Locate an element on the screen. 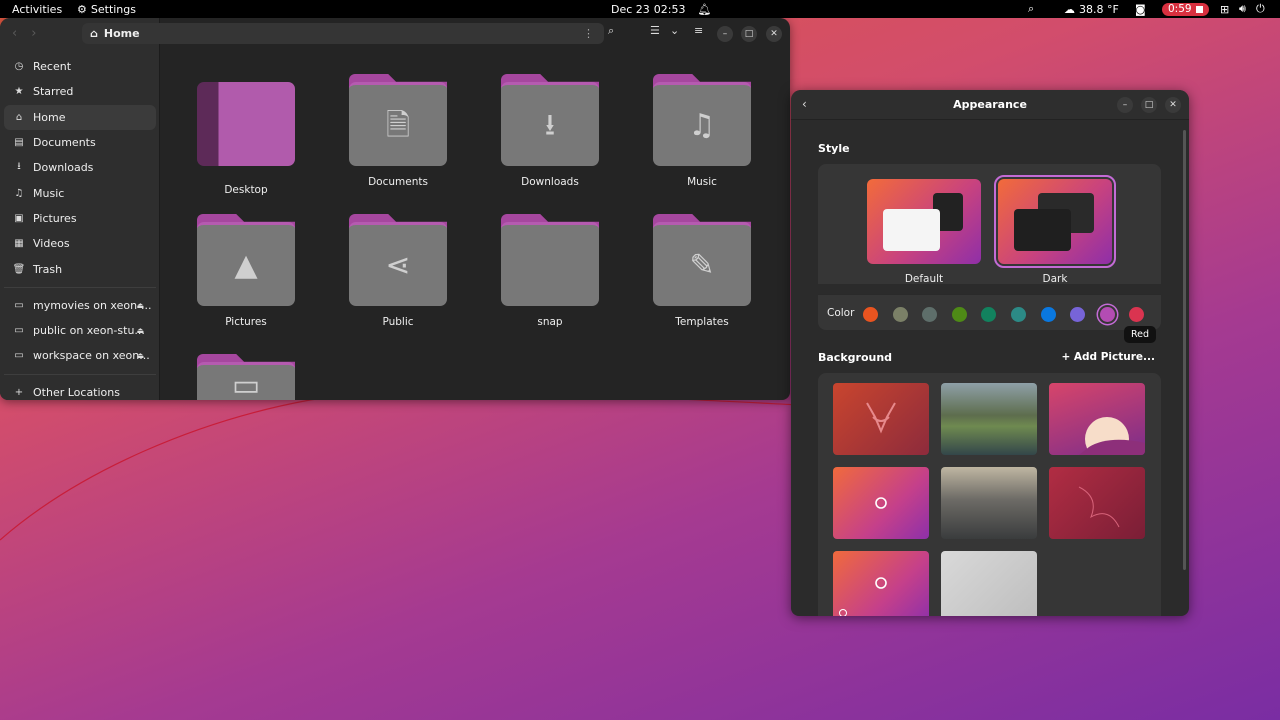 The width and height of the screenshot is (1280, 720). path-bar: ⌂ Home ⋮ is located at coordinates (343, 33).